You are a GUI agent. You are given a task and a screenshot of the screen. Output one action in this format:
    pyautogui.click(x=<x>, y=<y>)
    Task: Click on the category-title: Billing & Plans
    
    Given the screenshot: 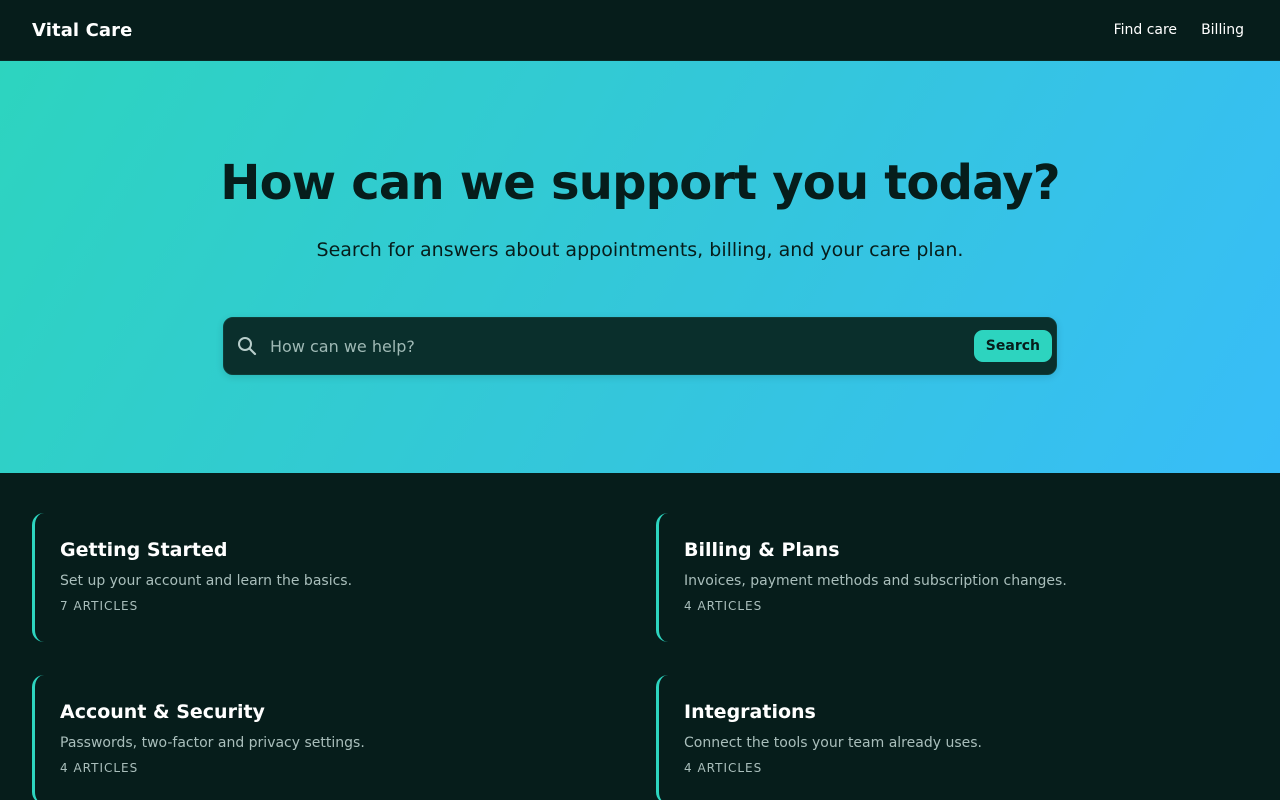 What is the action you would take?
    pyautogui.click(x=762, y=550)
    